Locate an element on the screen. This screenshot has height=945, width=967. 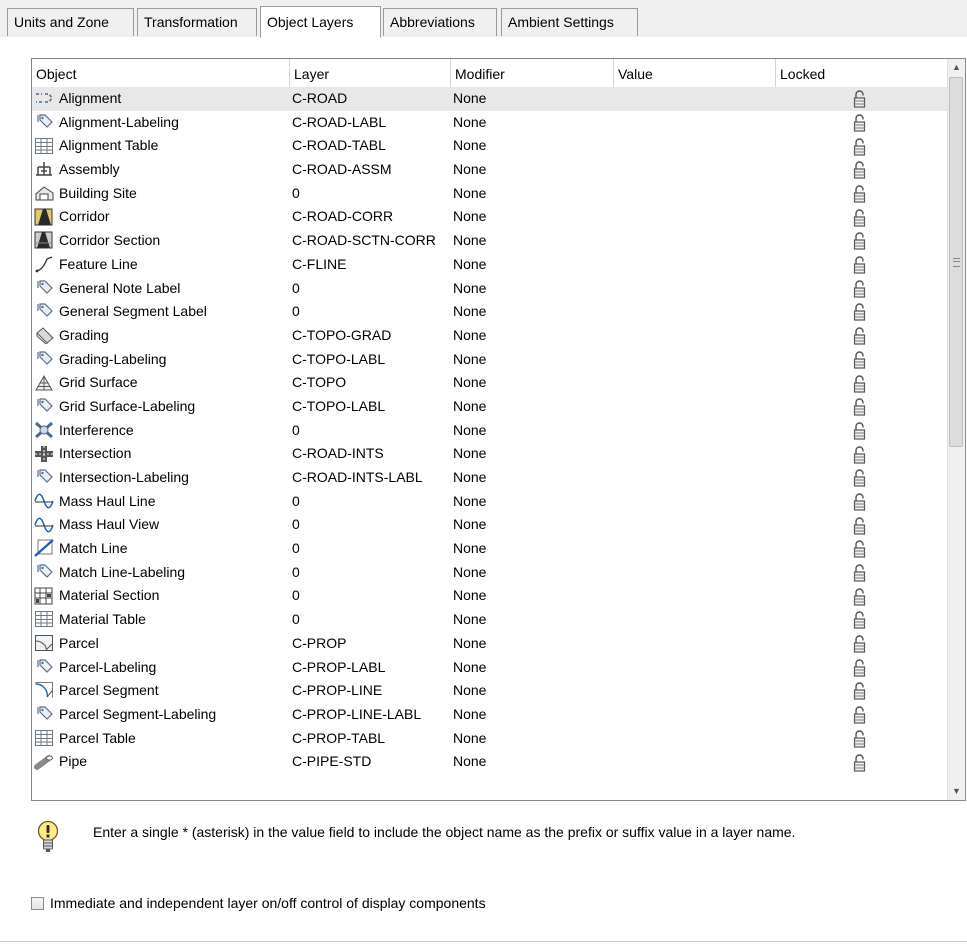
layer-cell: C-TOPO-LABL is located at coordinates (372, 407).